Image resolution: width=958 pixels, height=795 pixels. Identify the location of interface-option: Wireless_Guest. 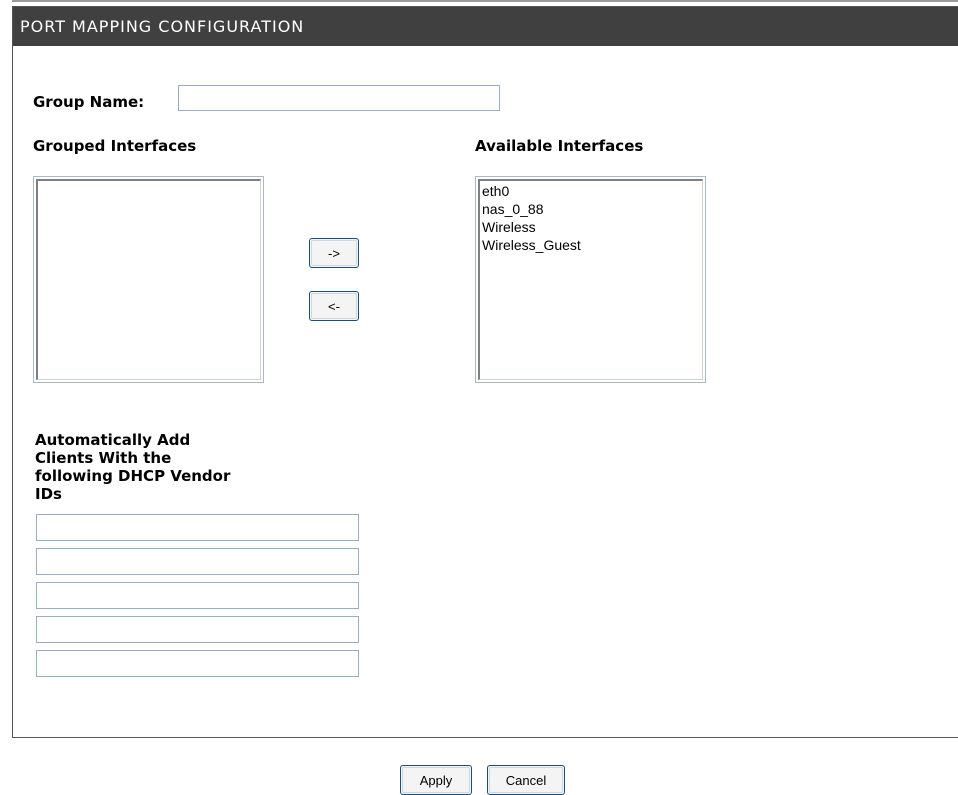
(591, 245).